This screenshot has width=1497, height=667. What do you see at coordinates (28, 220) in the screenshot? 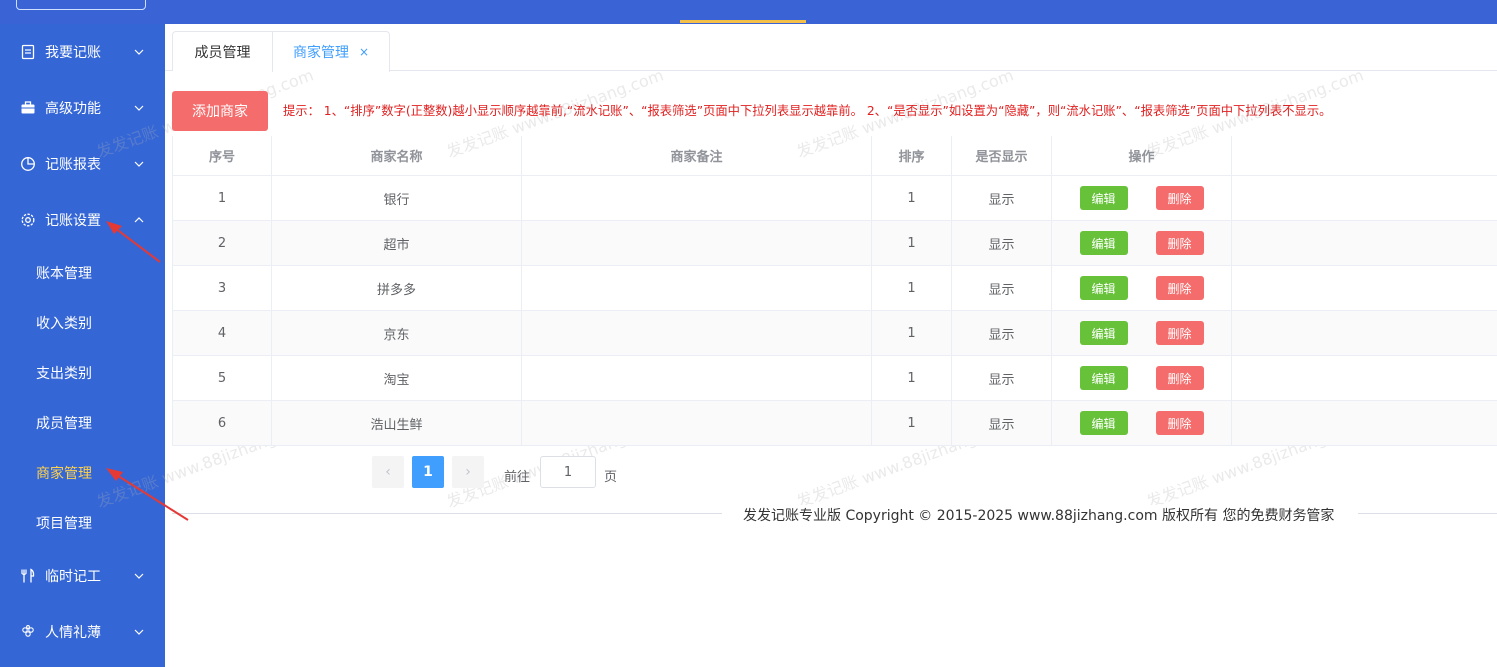
I see `gear-icon` at bounding box center [28, 220].